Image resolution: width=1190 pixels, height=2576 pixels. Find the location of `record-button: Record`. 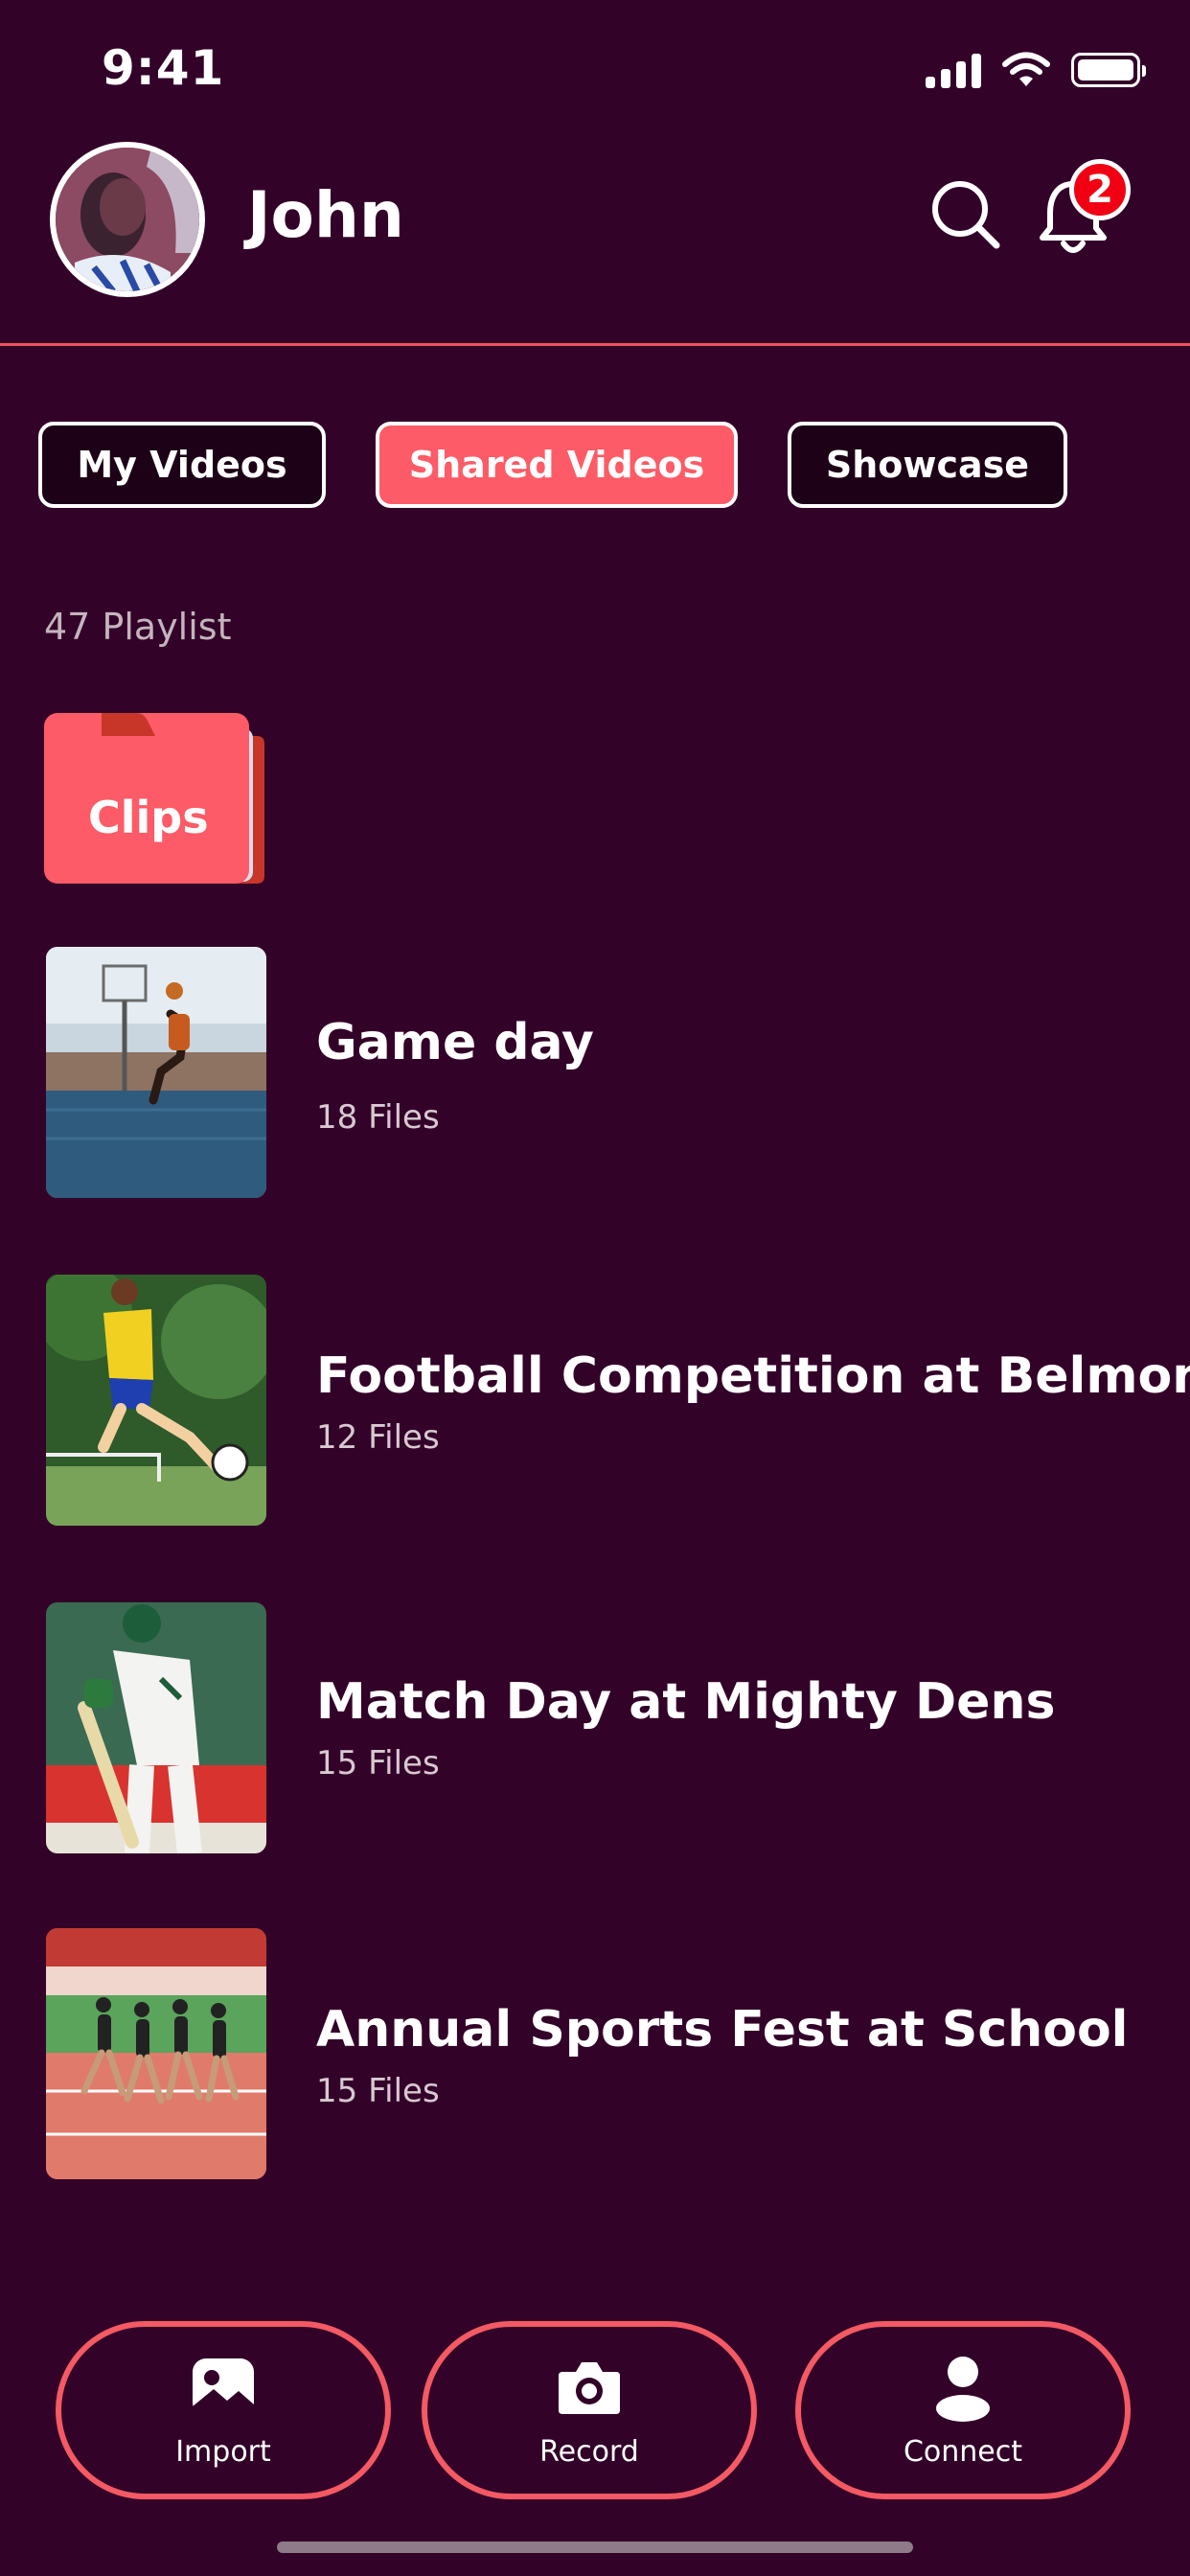

record-button: Record is located at coordinates (590, 2410).